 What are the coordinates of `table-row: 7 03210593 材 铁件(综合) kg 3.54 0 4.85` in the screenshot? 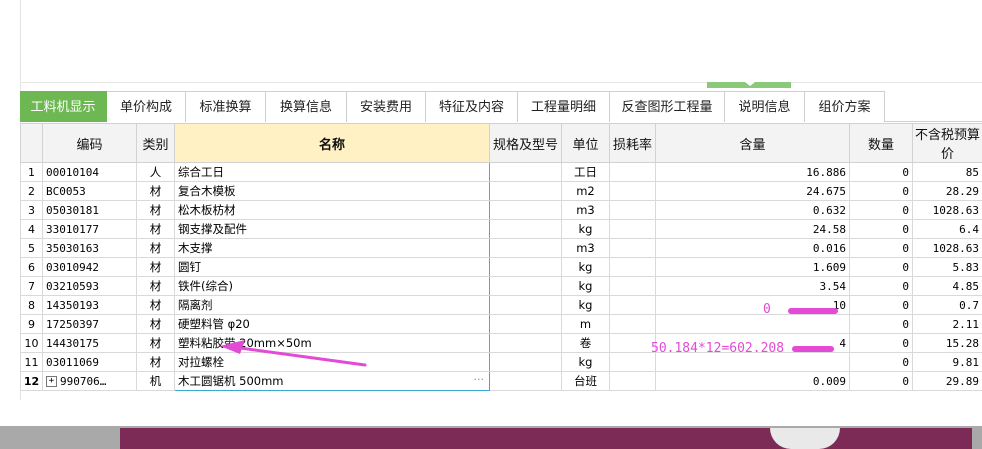 It's located at (501, 286).